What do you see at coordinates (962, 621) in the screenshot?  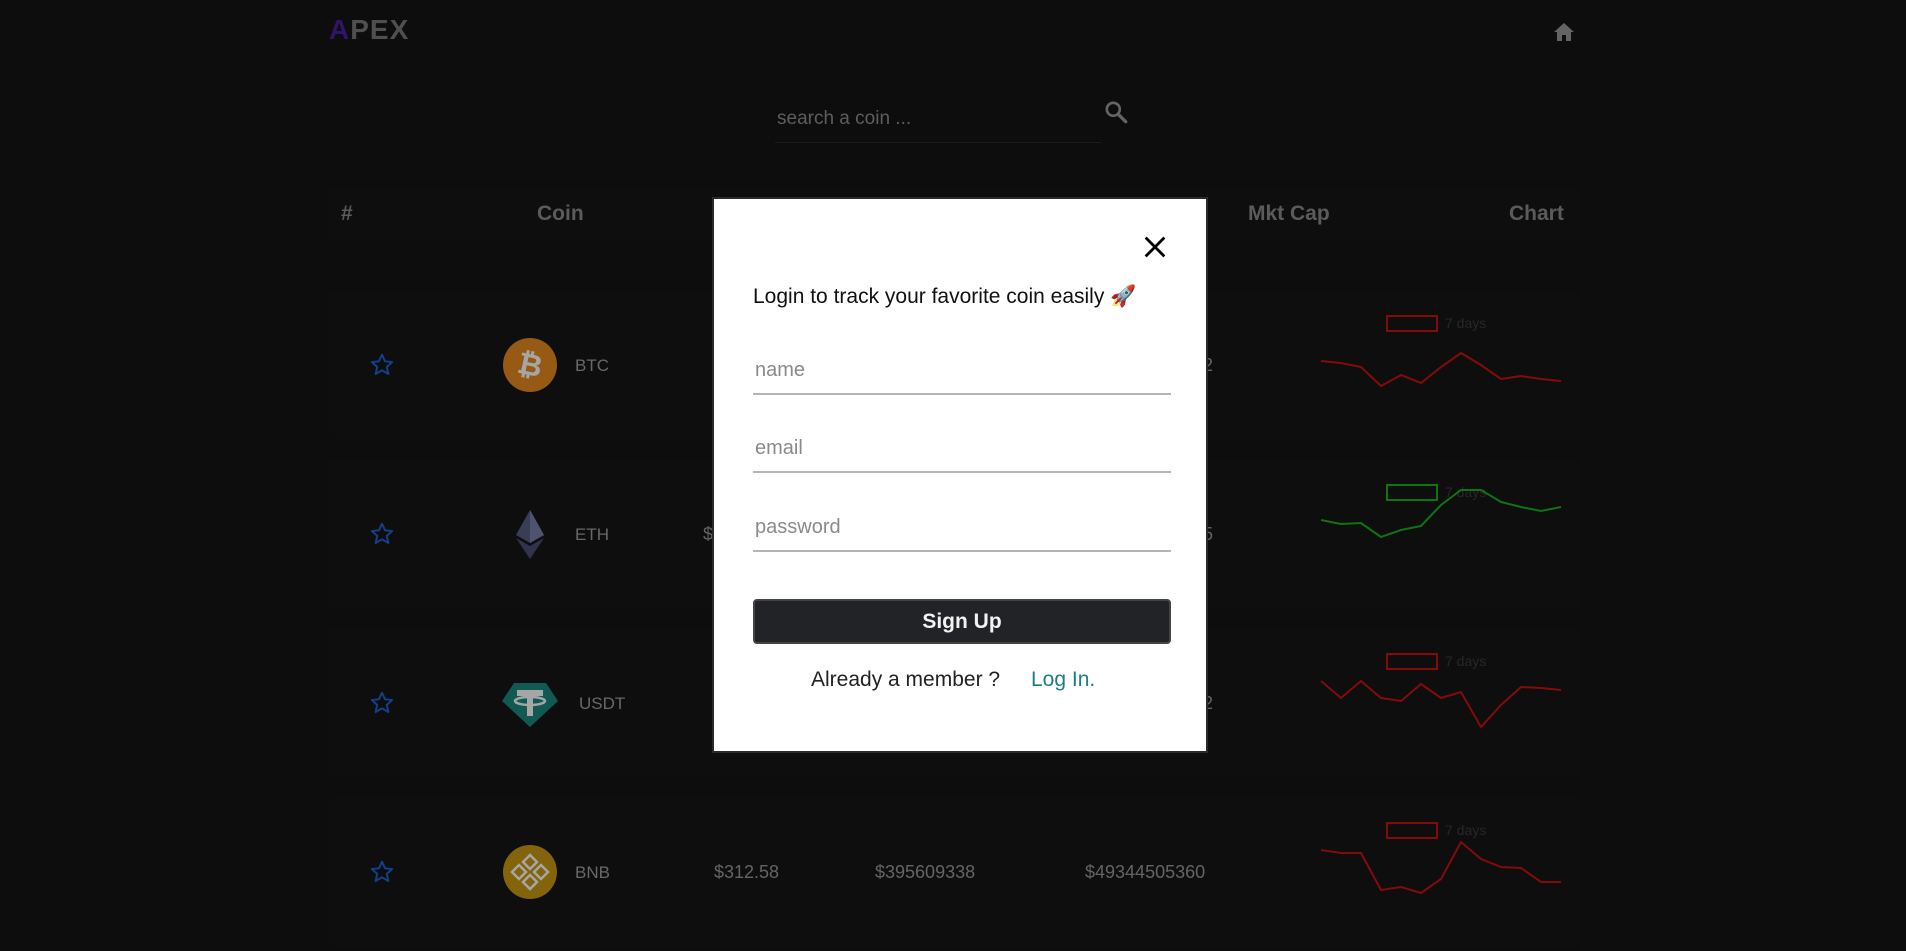 I see `sign-up-button: Sign Up` at bounding box center [962, 621].